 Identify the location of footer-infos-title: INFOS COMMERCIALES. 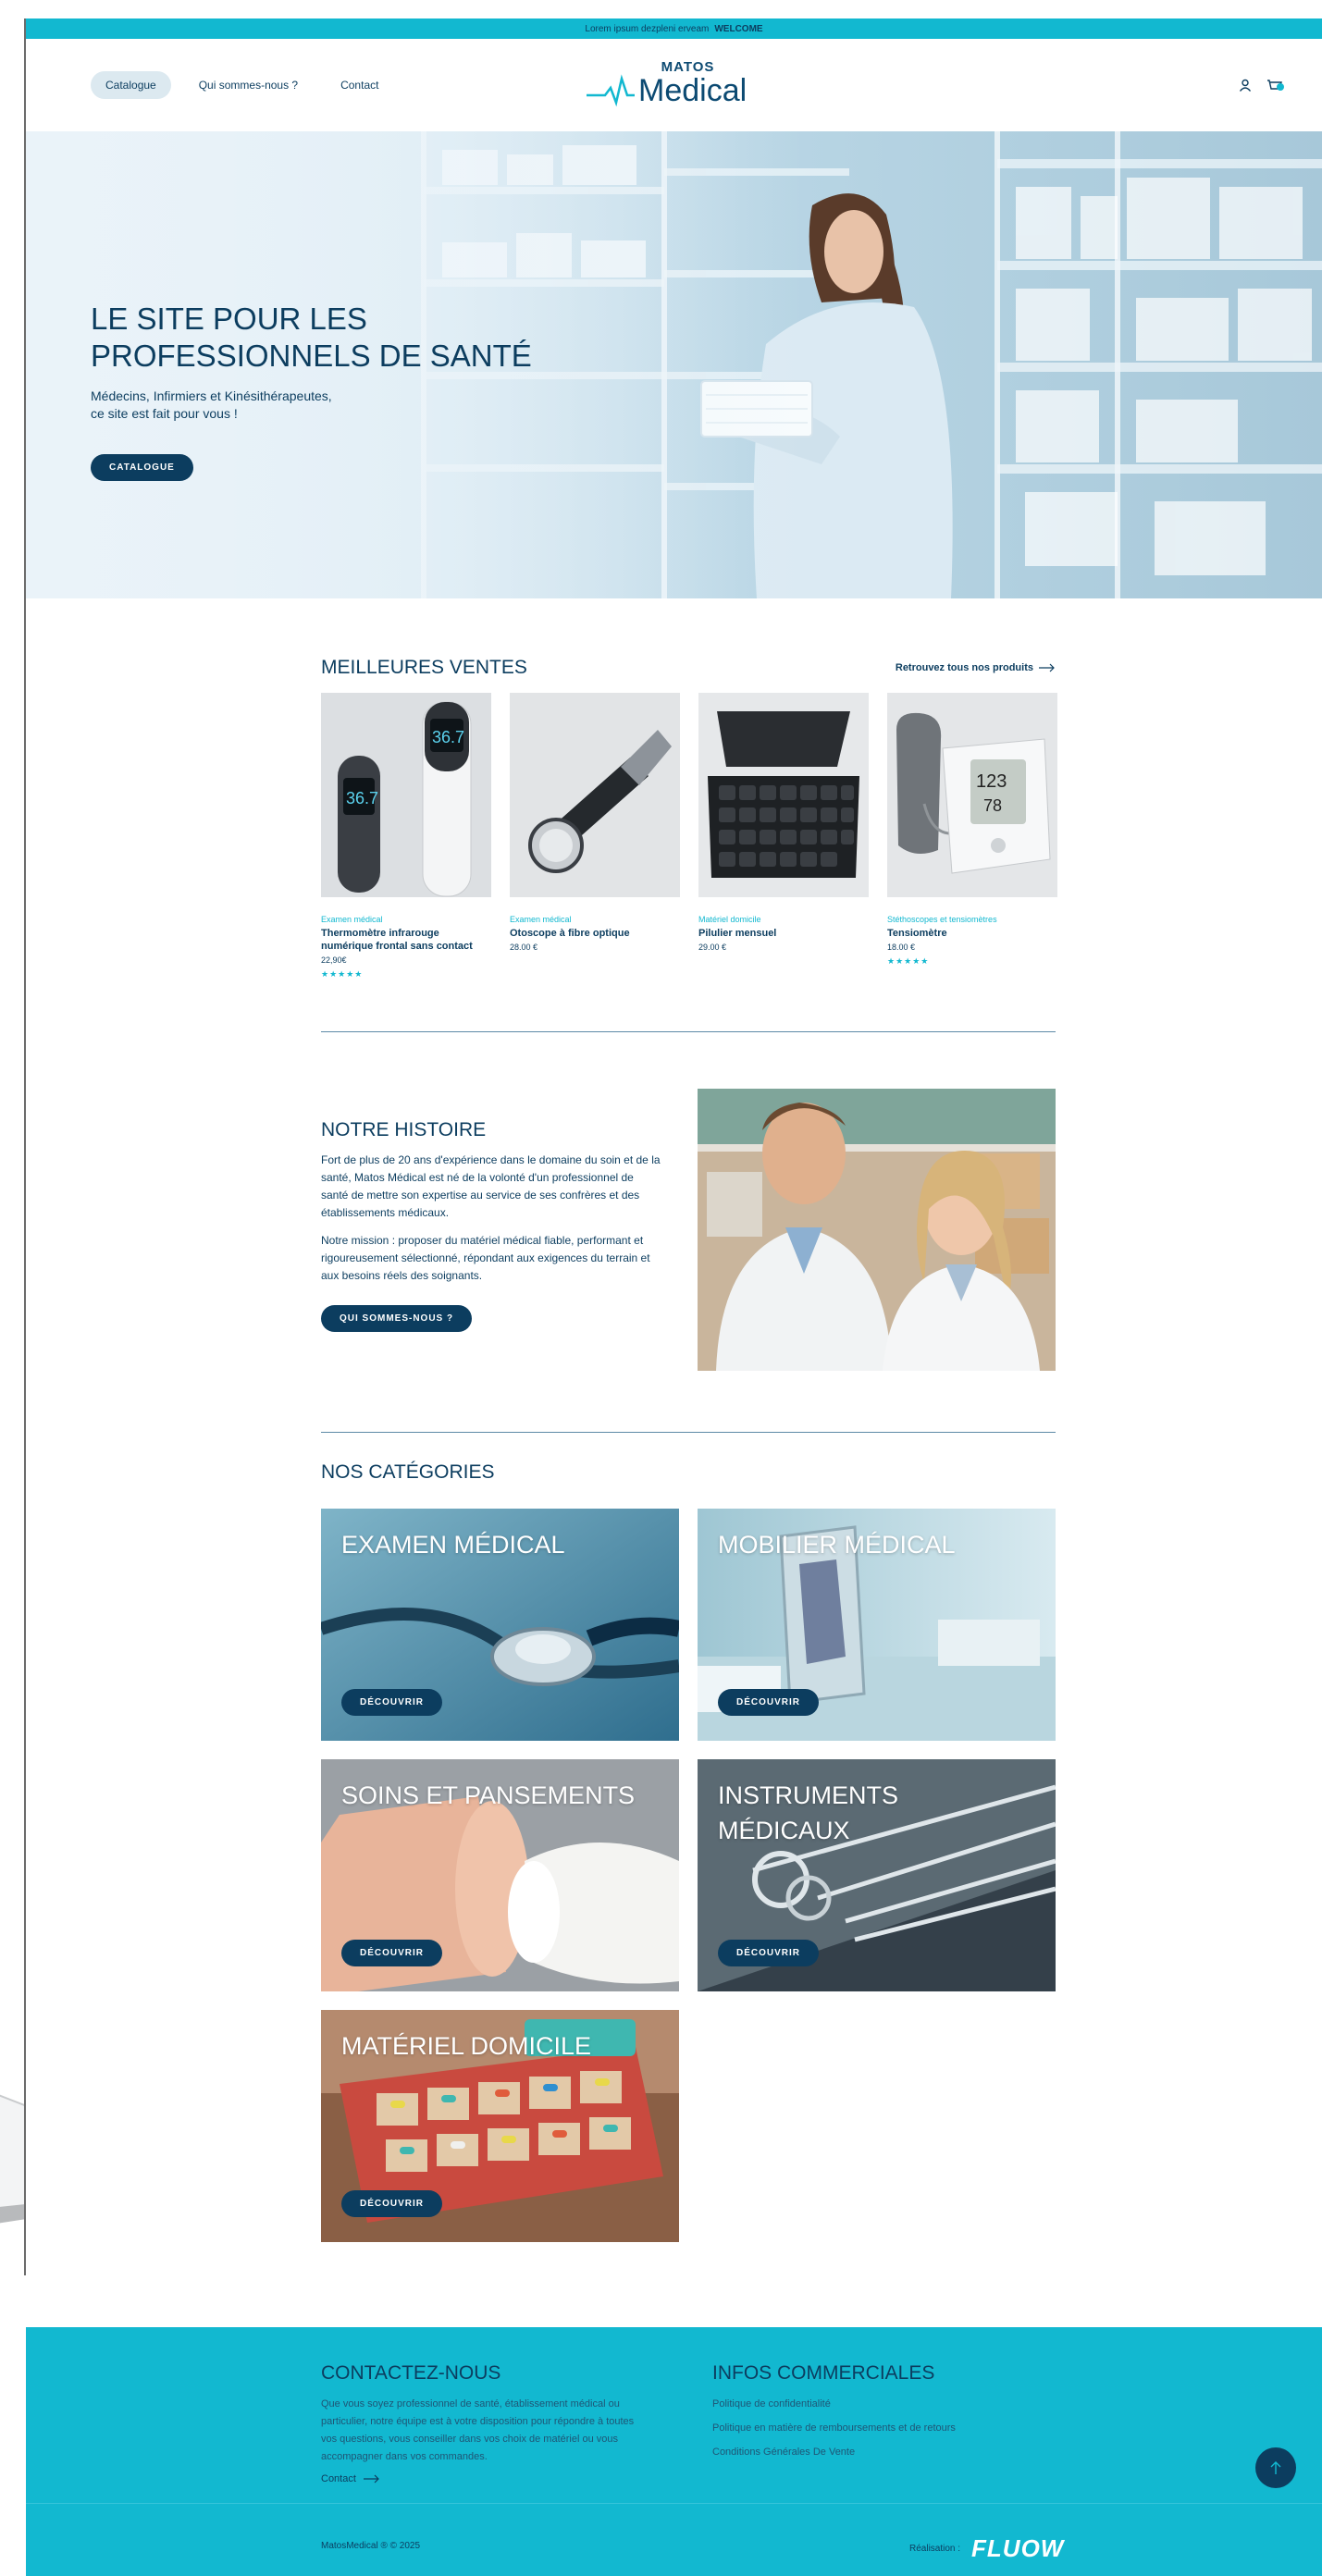
(823, 2373).